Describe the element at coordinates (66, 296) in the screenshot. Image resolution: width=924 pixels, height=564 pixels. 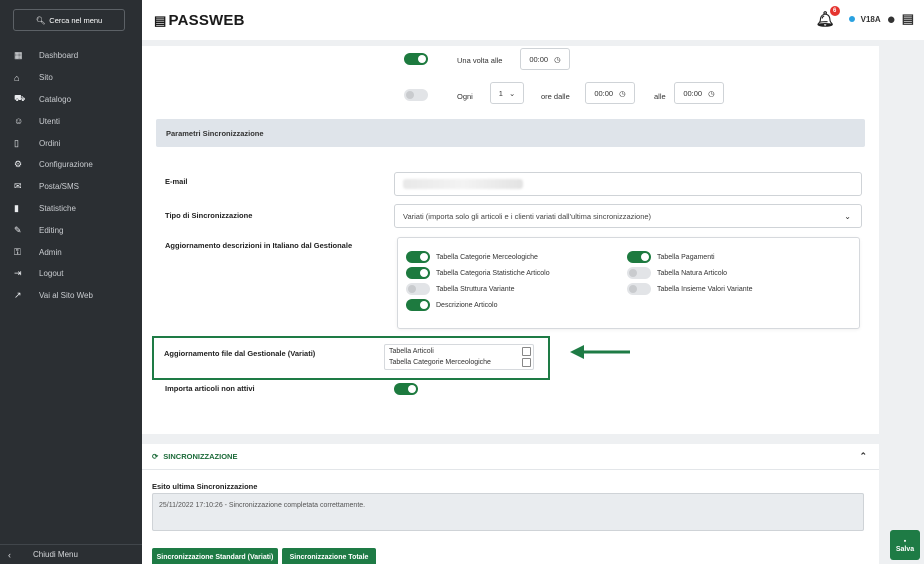
I see `sidebar-item-label: Vai al Sito Web` at that location.